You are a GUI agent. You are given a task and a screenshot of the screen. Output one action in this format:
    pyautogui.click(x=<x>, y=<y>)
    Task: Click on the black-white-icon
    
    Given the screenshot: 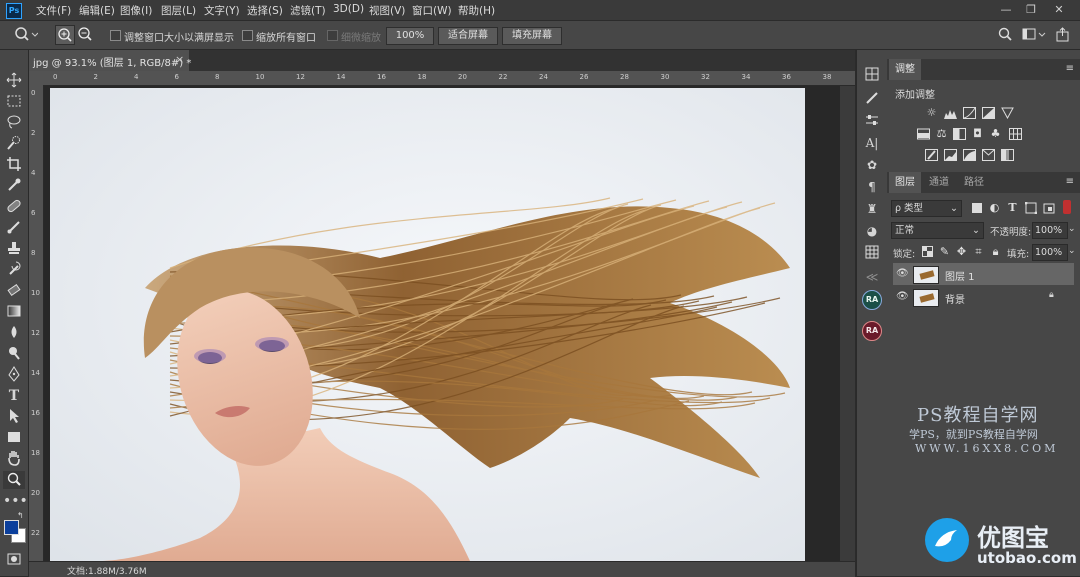 What is the action you would take?
    pyautogui.click(x=959, y=134)
    